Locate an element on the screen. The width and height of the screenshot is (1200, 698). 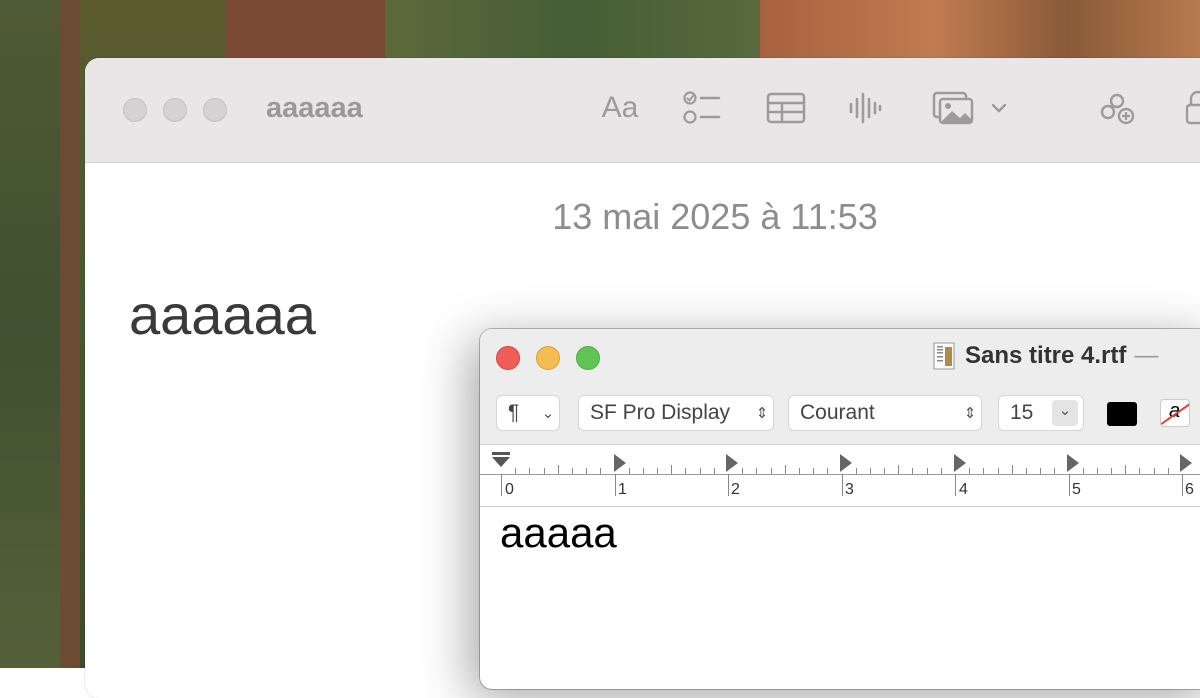
collaborate-button is located at coordinates (1117, 108).